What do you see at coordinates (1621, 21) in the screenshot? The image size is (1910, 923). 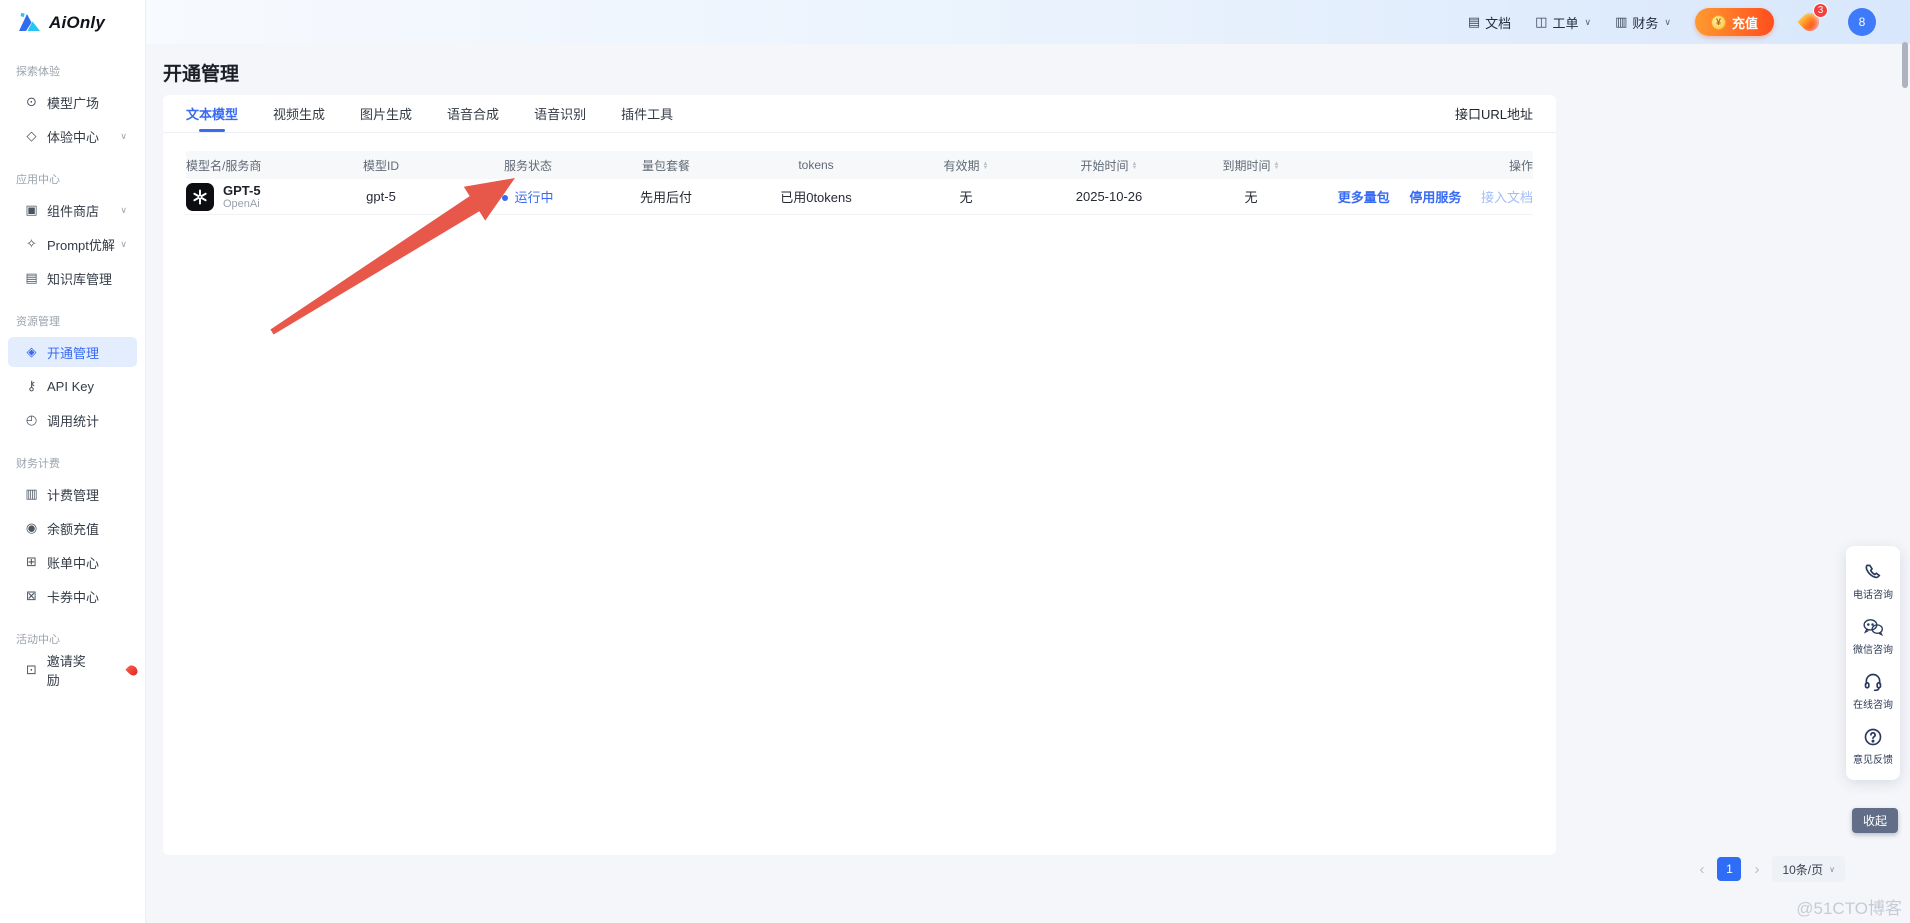 I see `finance-icon: ▥` at bounding box center [1621, 21].